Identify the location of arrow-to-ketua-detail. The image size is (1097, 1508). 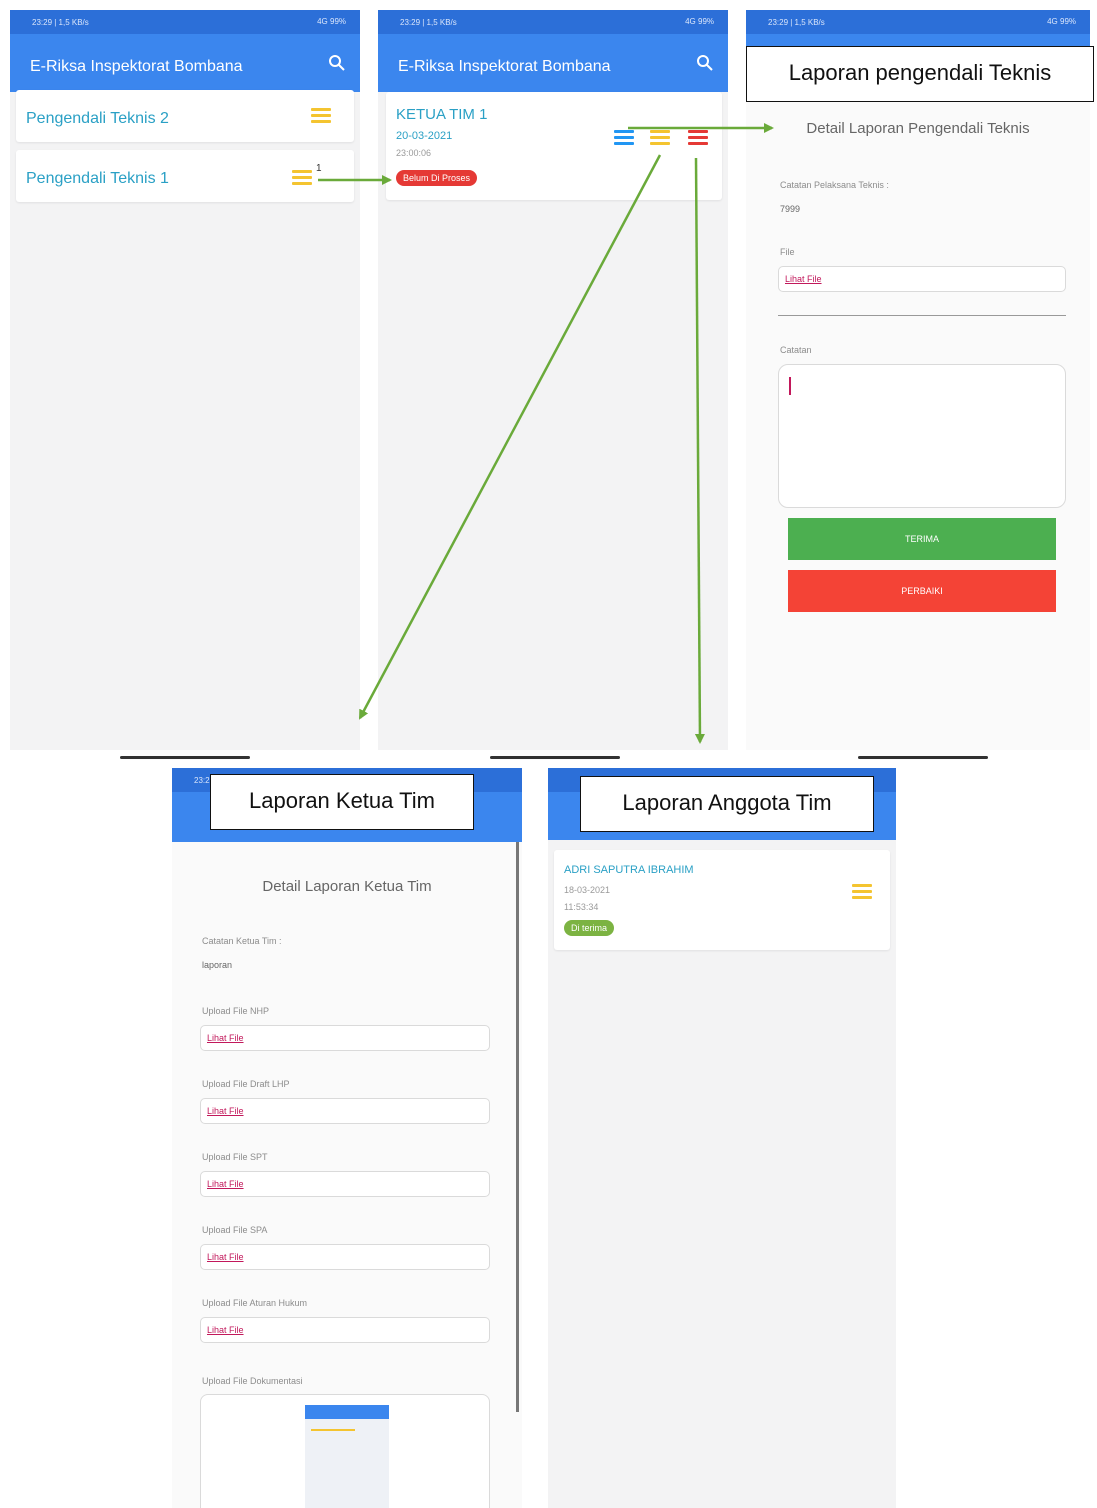
(510, 437).